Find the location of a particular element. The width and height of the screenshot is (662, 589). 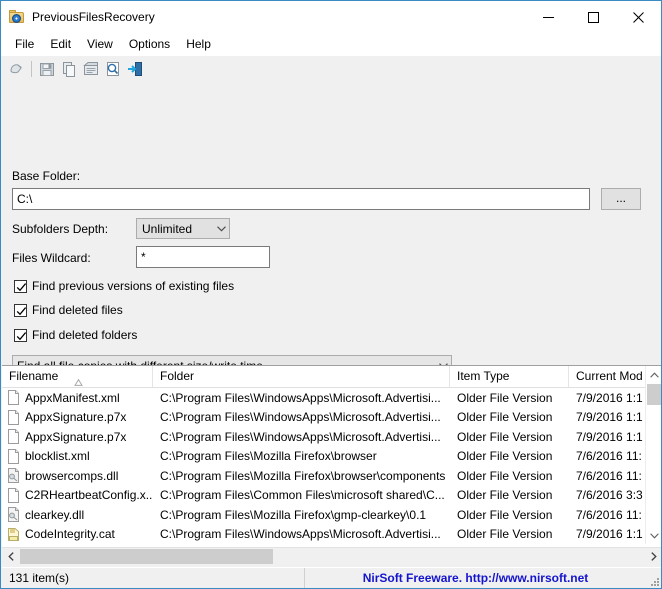

column-header-item-type: Item Type is located at coordinates (509, 376).